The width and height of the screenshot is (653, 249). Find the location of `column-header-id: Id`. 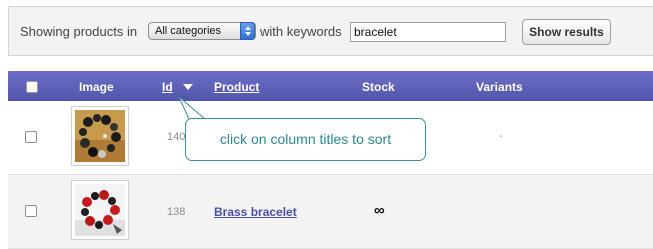

column-header-id: Id is located at coordinates (167, 87).